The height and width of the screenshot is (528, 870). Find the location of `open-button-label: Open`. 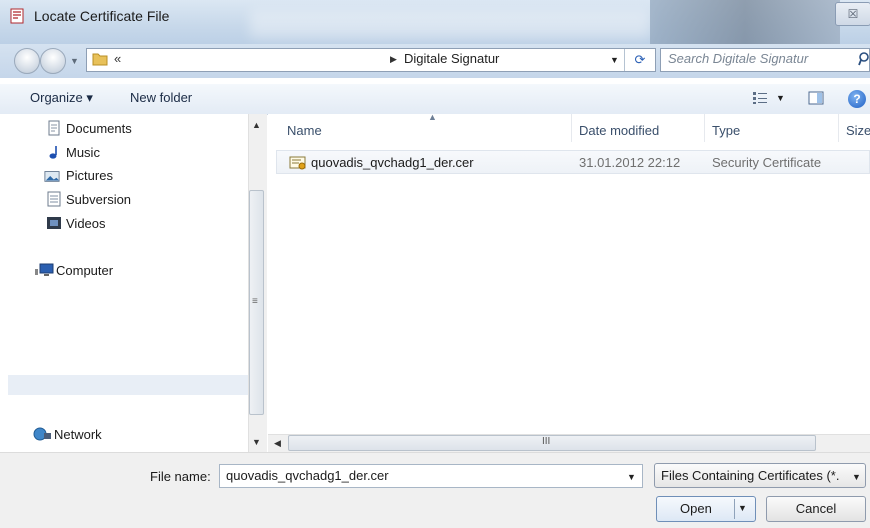

open-button-label: Open is located at coordinates (696, 508).